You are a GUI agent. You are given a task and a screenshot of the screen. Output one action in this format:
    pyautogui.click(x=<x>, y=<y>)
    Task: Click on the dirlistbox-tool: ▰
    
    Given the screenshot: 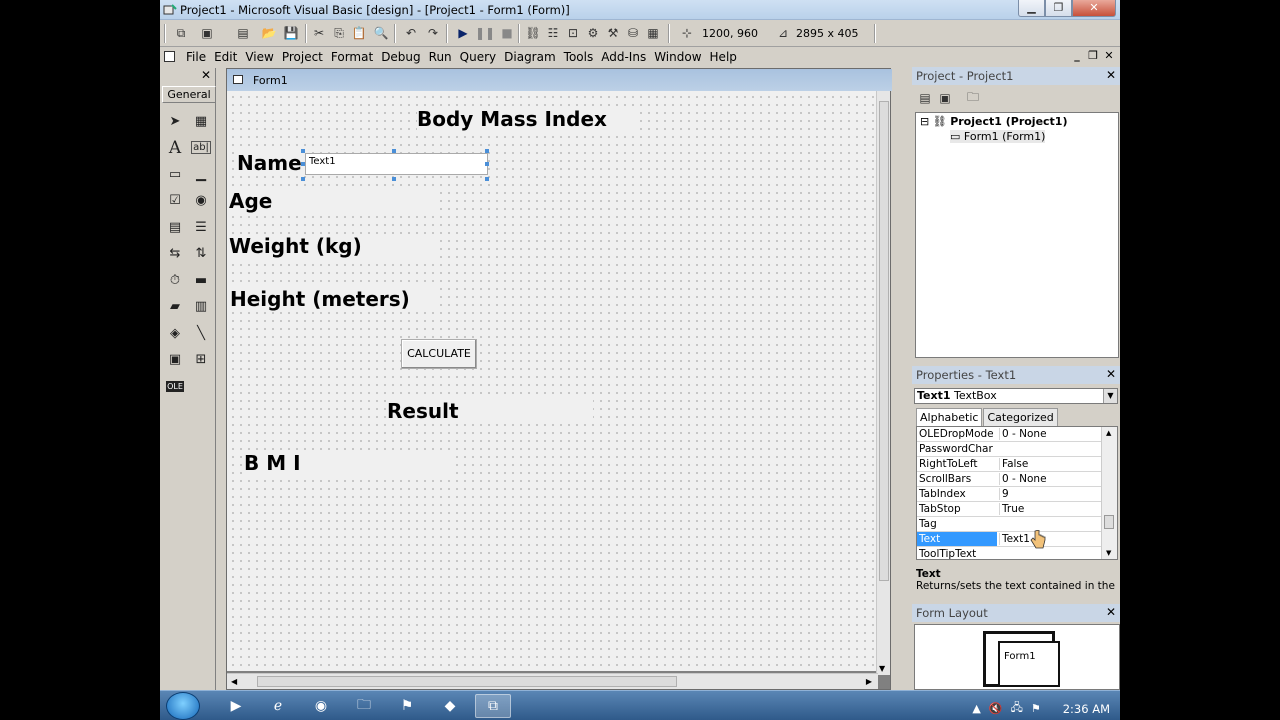 What is the action you would take?
    pyautogui.click(x=175, y=307)
    